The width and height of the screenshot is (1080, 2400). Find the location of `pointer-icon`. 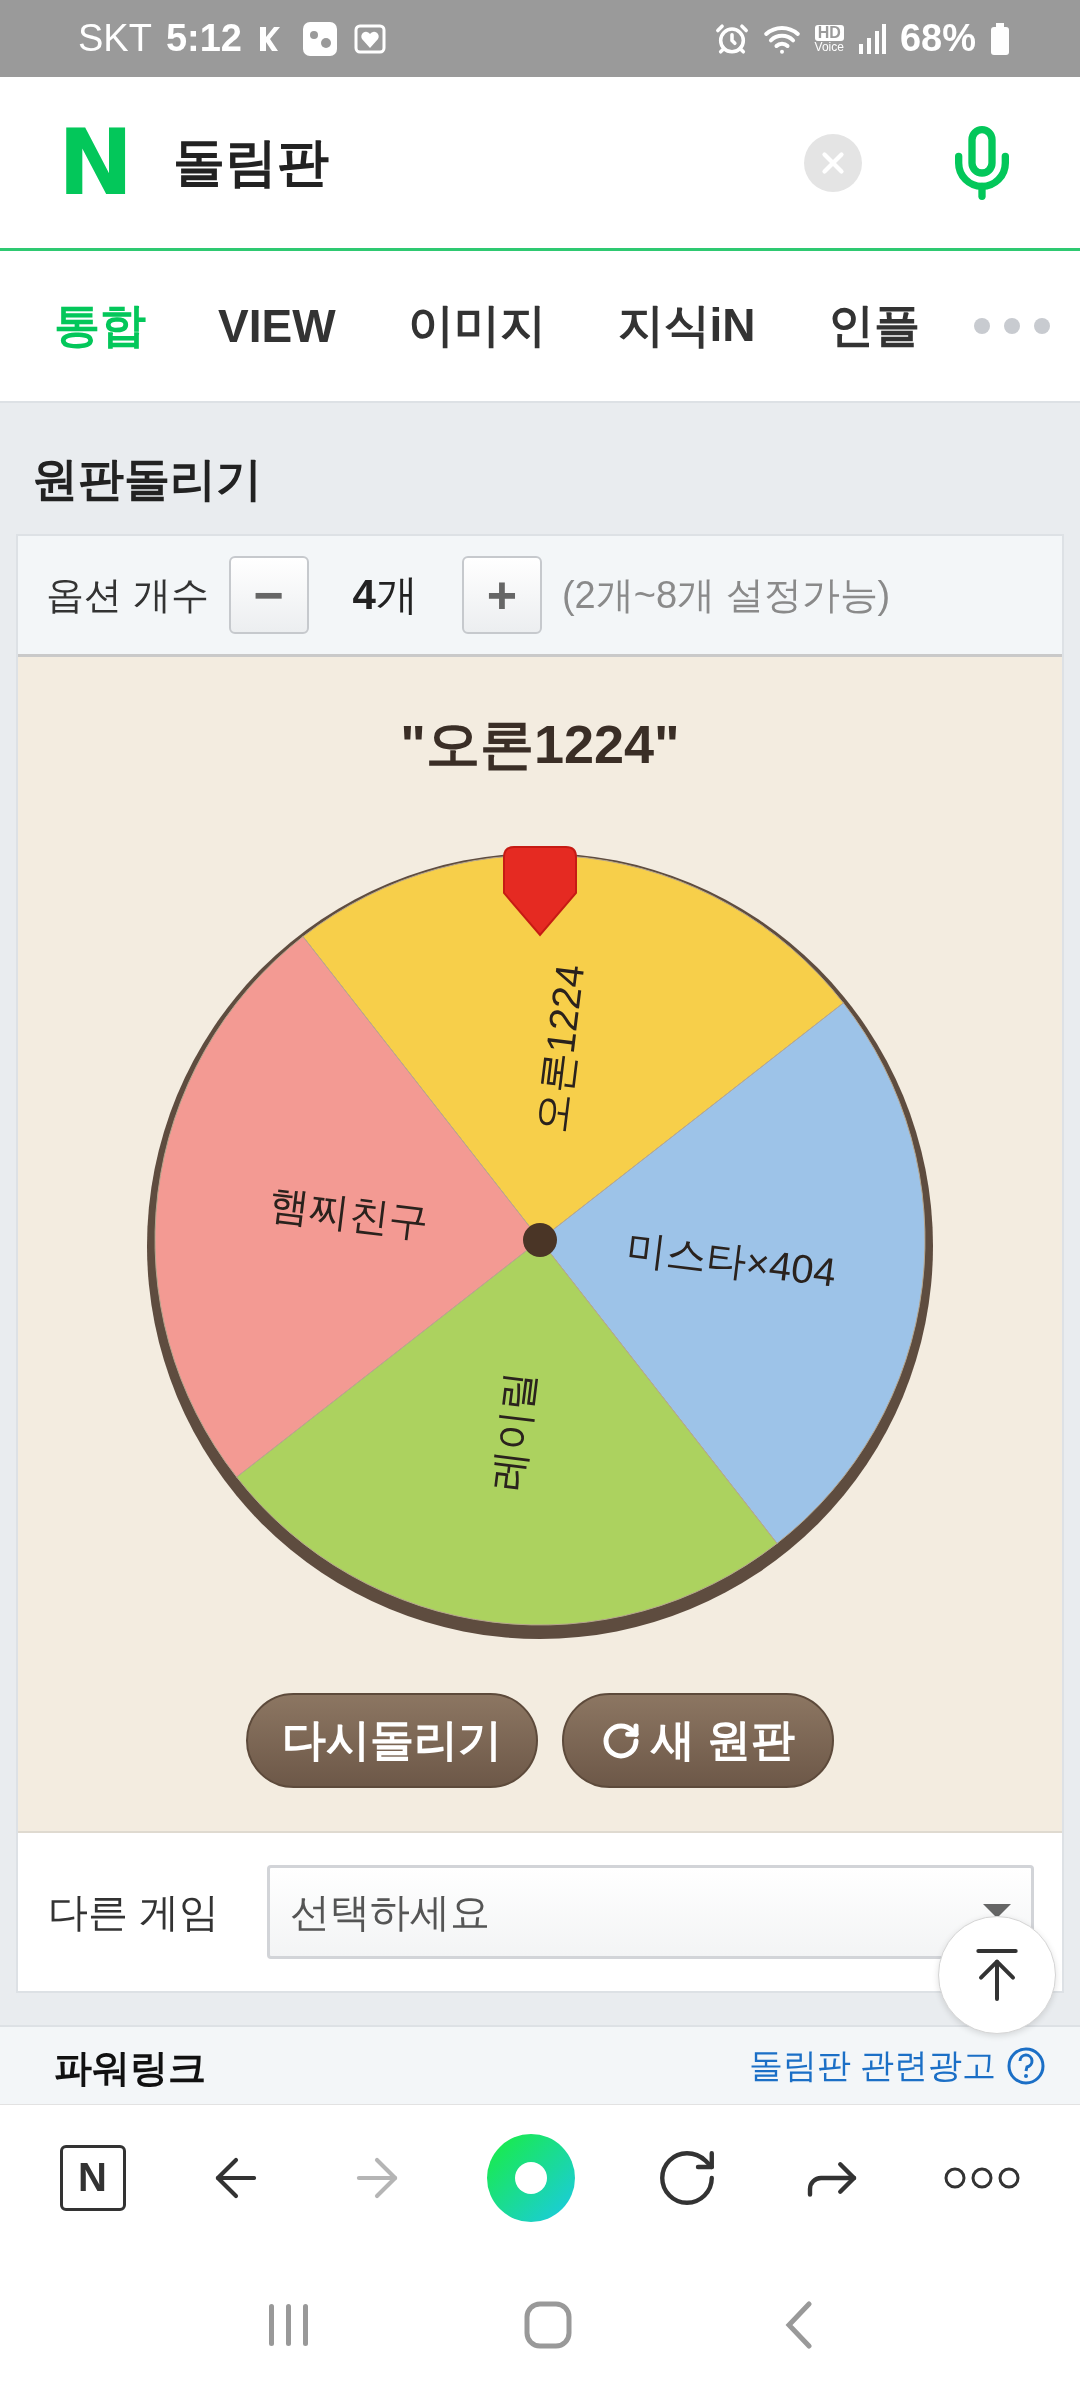

pointer-icon is located at coordinates (540, 891).